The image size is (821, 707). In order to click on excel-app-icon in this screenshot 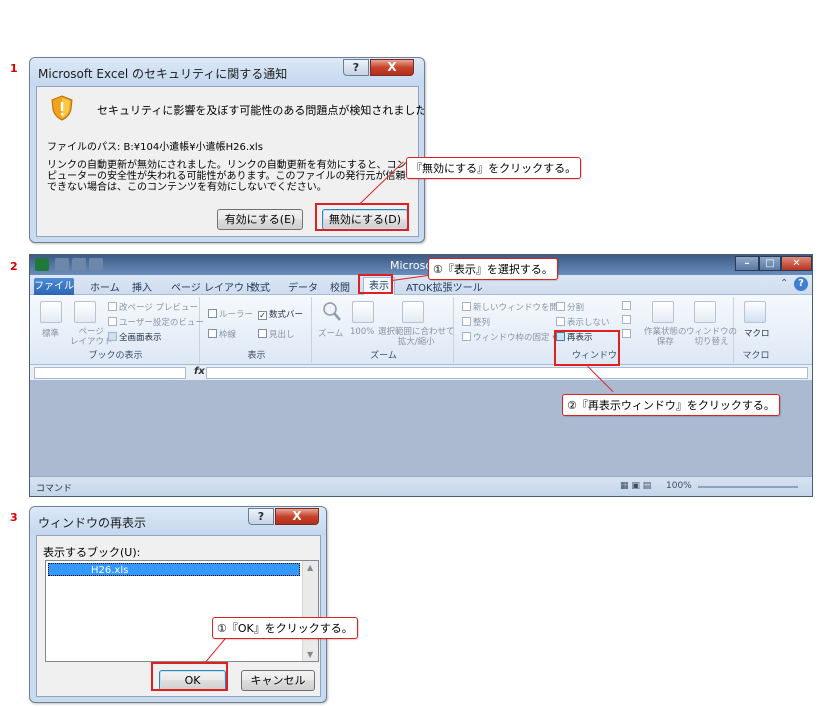, I will do `click(42, 264)`.